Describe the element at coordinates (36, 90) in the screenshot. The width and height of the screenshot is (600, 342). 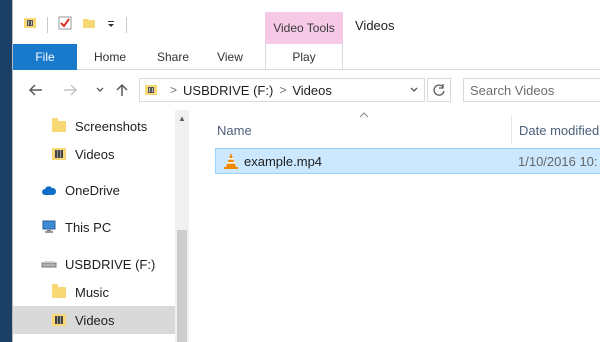
I see `back-arrow-icon` at that location.